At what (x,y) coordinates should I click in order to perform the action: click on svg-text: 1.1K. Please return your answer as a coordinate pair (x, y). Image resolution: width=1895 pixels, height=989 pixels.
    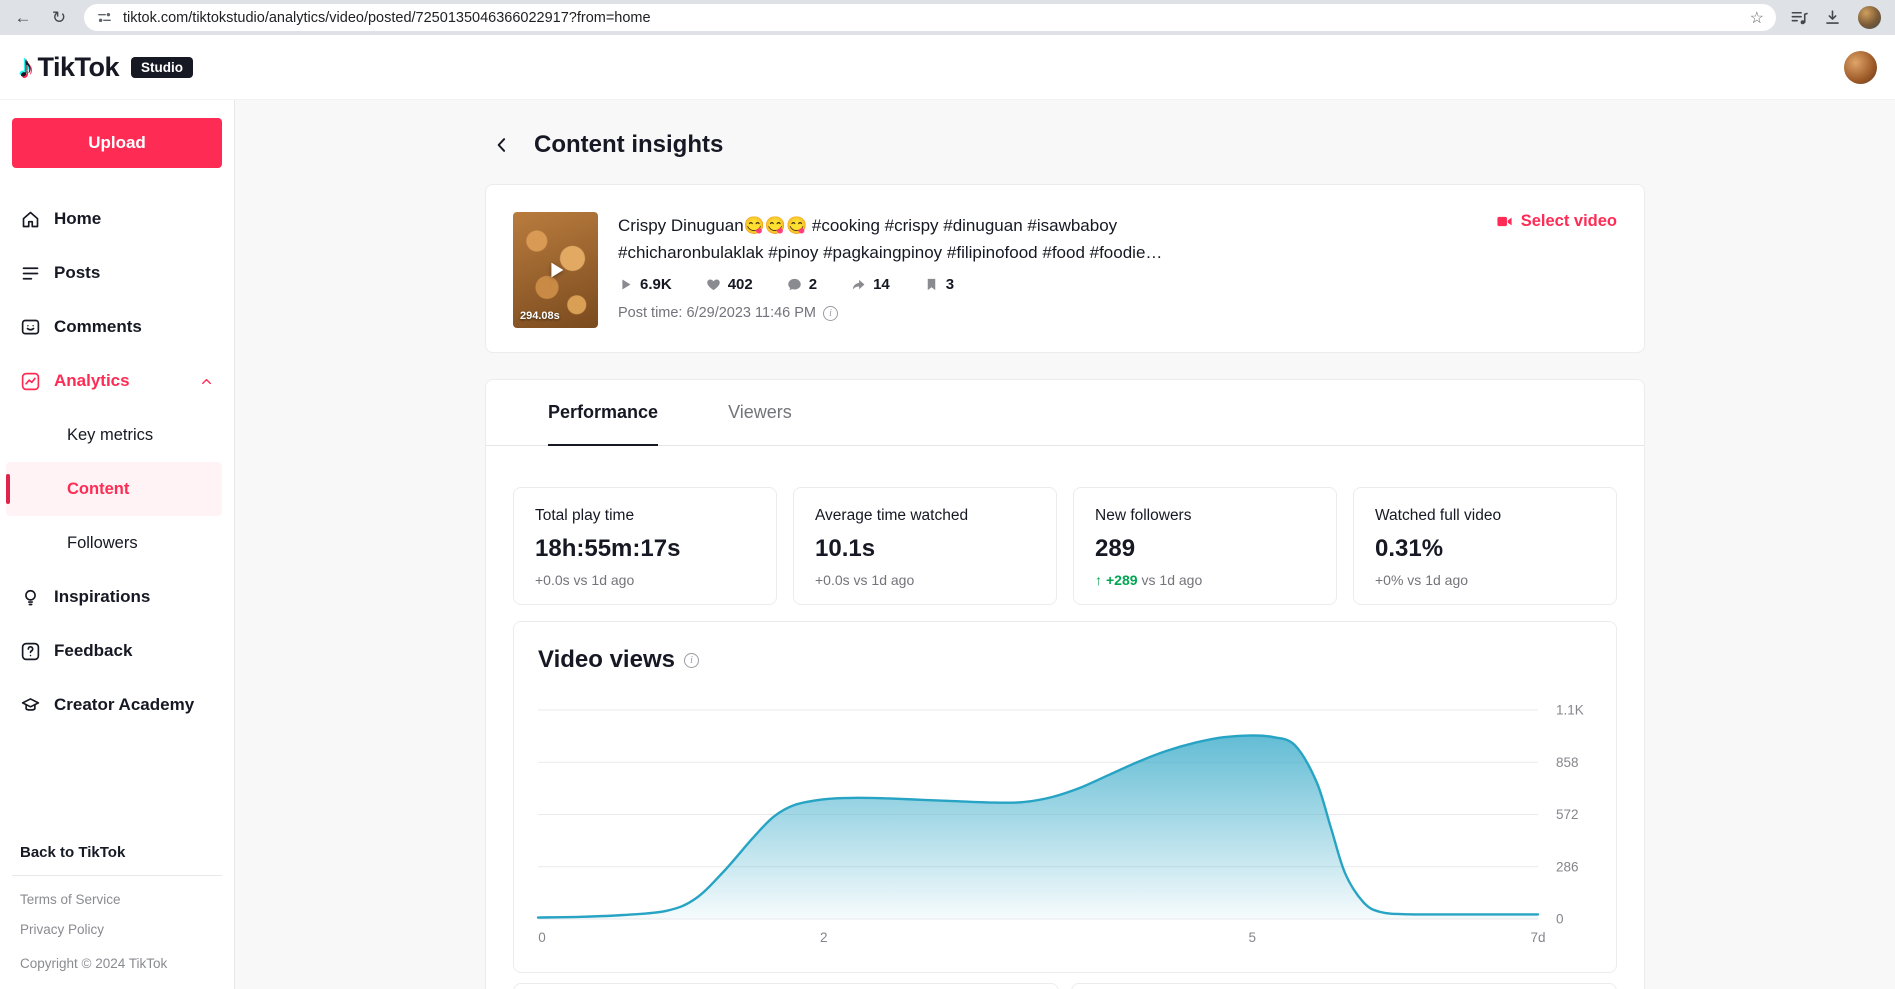
    Looking at the image, I should click on (1570, 710).